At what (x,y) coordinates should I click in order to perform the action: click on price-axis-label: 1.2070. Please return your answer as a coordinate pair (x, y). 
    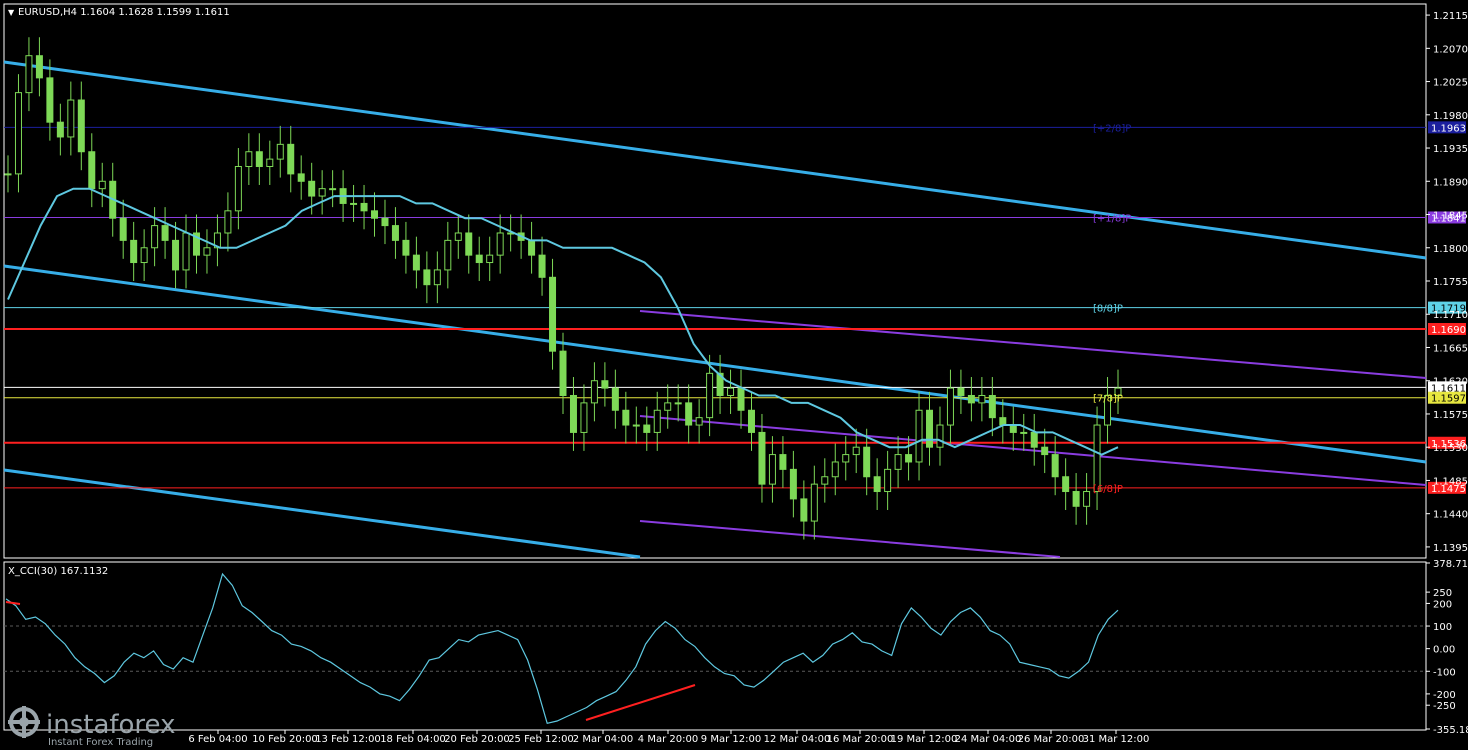
    Looking at the image, I should click on (1450, 49).